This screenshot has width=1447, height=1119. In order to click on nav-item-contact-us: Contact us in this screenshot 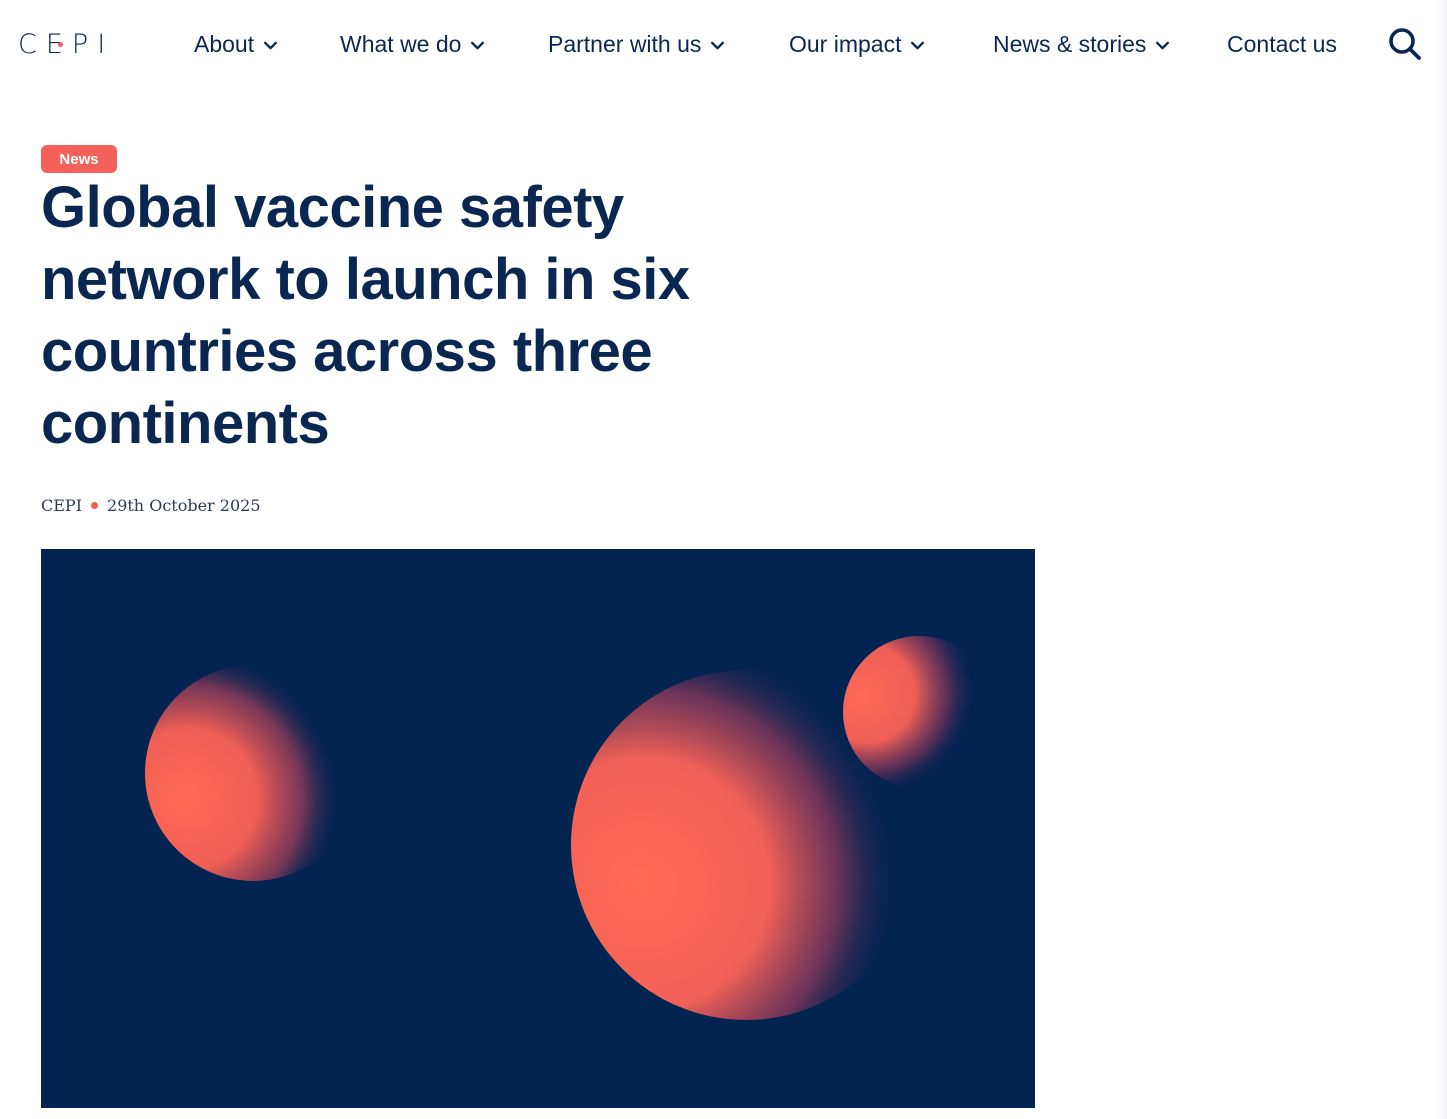, I will do `click(1282, 44)`.